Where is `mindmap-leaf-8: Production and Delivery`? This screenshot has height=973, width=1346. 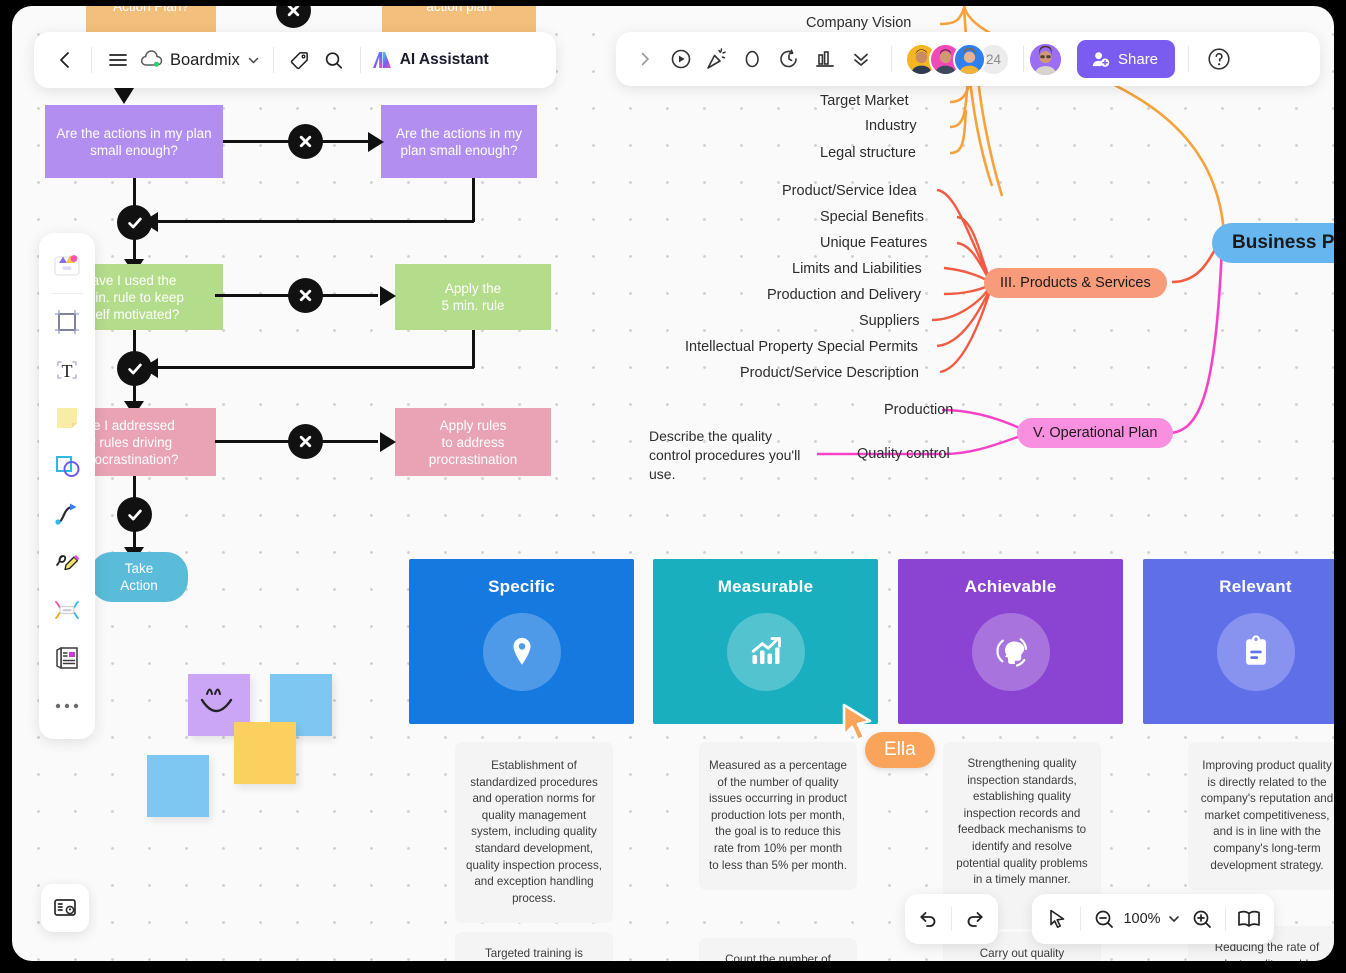
mindmap-leaf-8: Production and Delivery is located at coordinates (844, 295).